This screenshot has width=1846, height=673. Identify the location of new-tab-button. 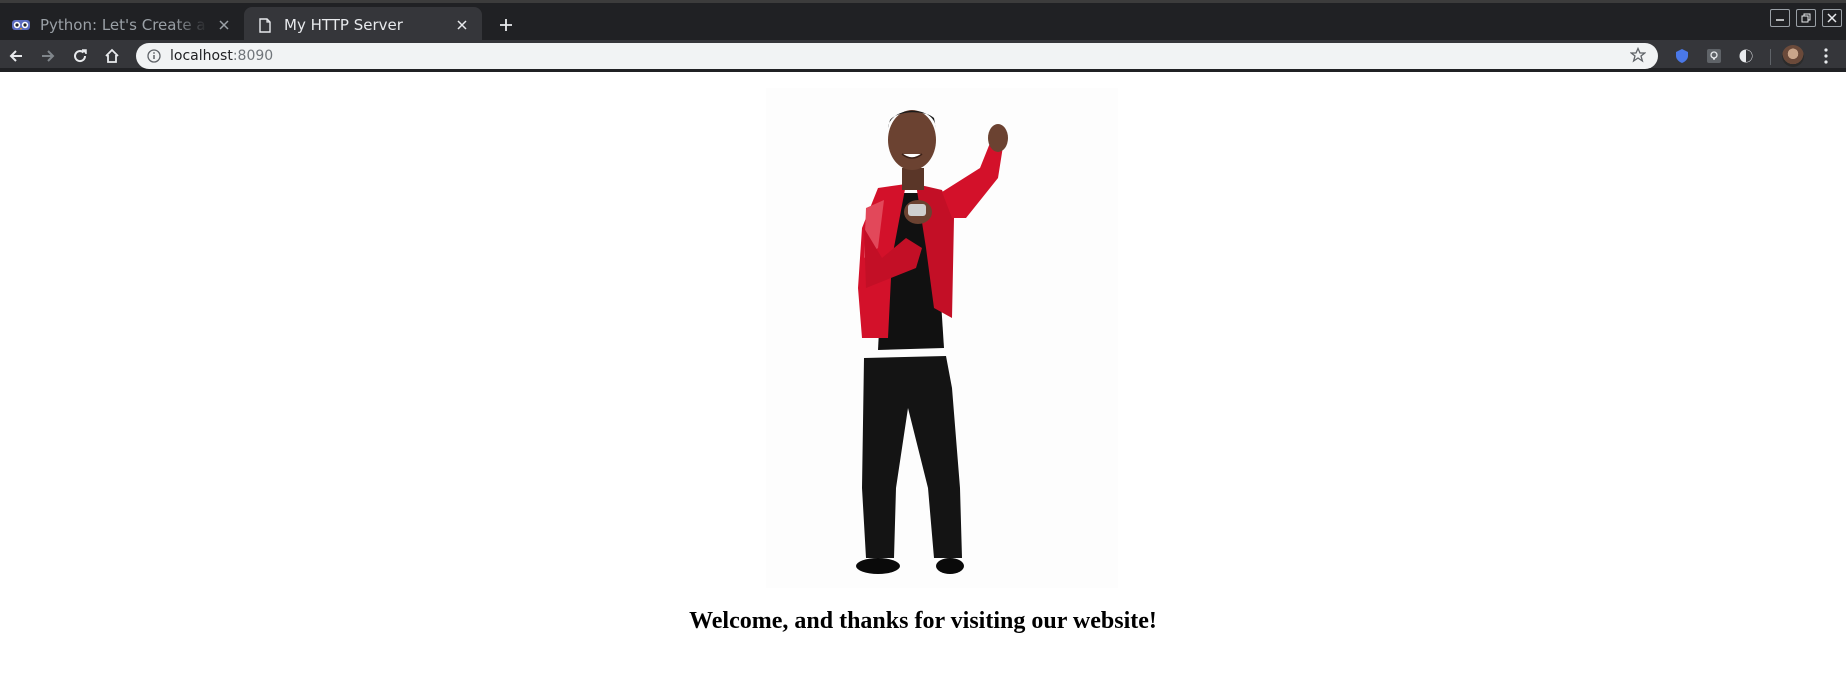
(506, 25).